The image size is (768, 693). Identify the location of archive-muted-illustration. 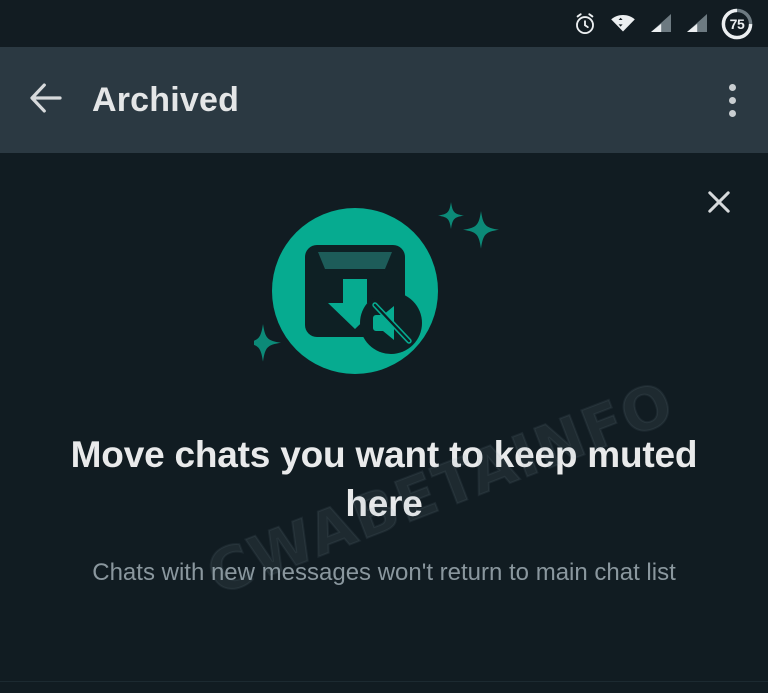
(379, 293).